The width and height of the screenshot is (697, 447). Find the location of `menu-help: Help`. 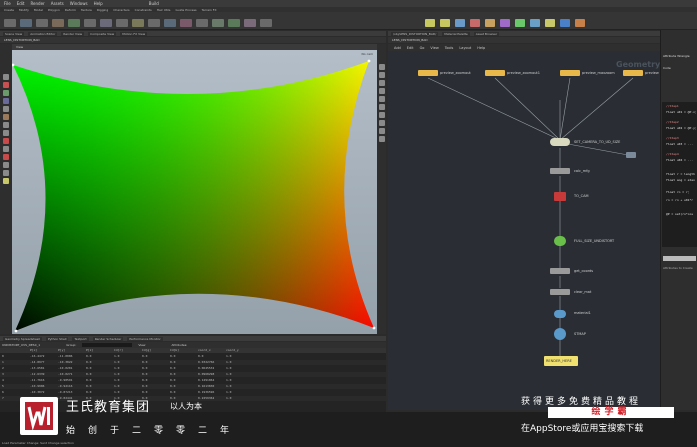

menu-help: Help is located at coordinates (98, 3).